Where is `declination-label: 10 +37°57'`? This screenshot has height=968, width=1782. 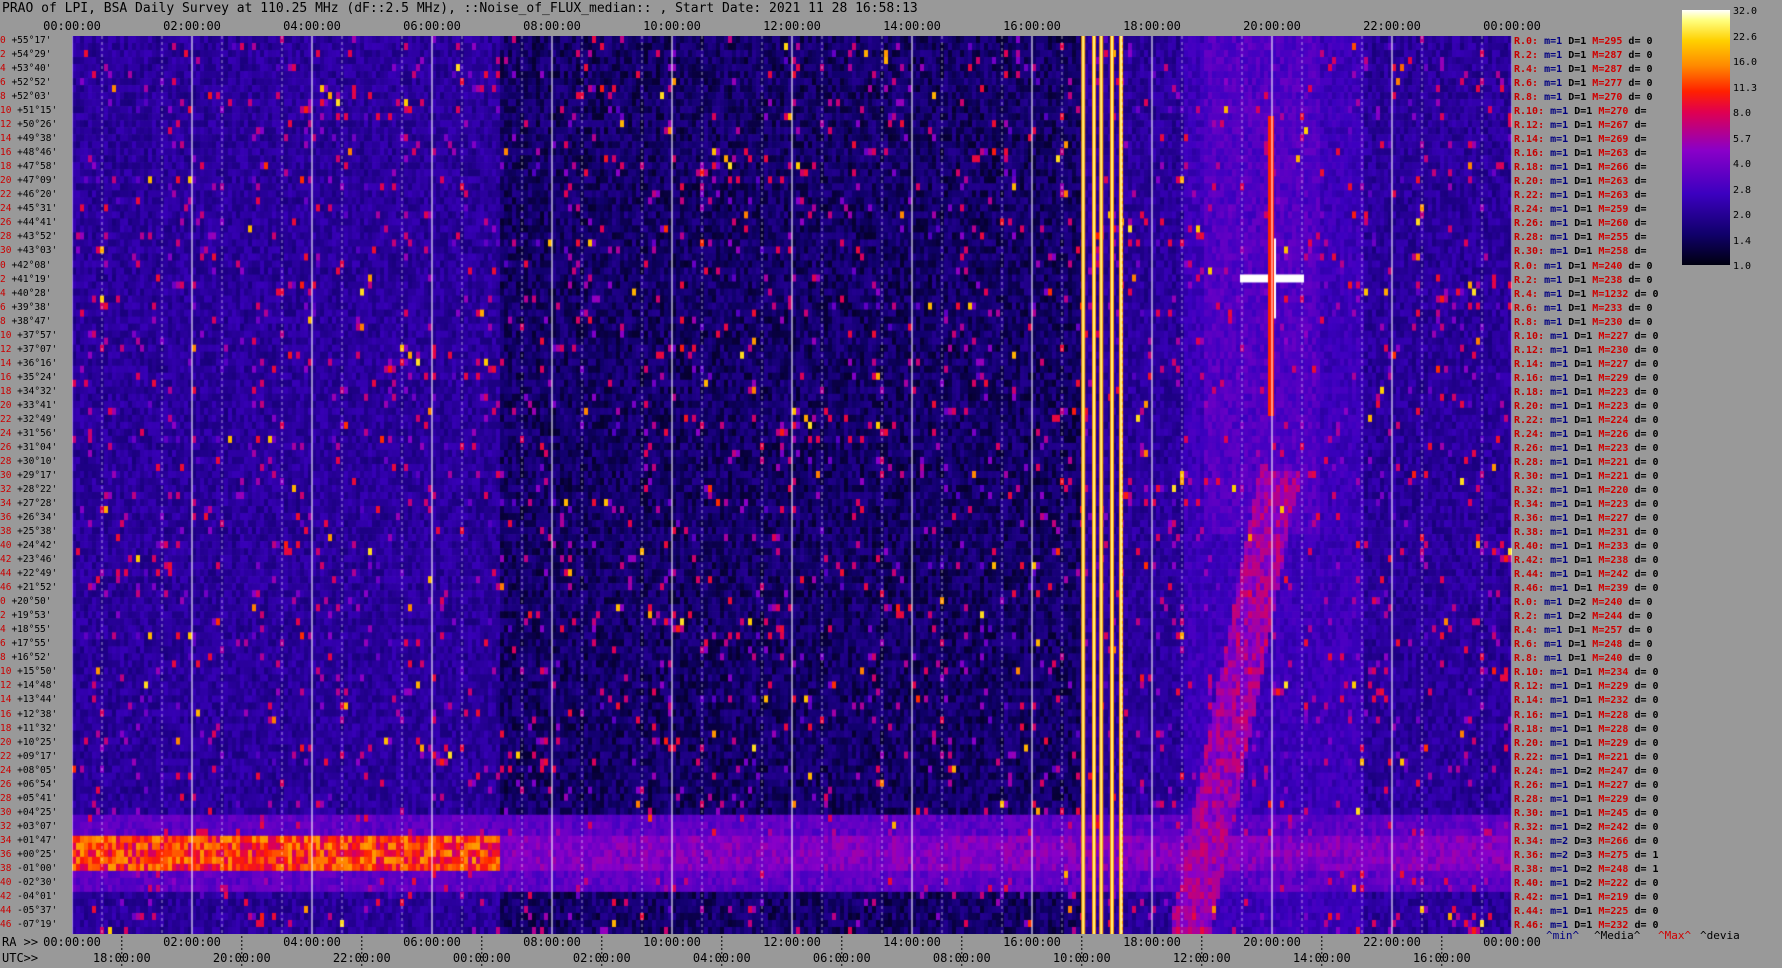 declination-label: 10 +37°57' is located at coordinates (36, 335).